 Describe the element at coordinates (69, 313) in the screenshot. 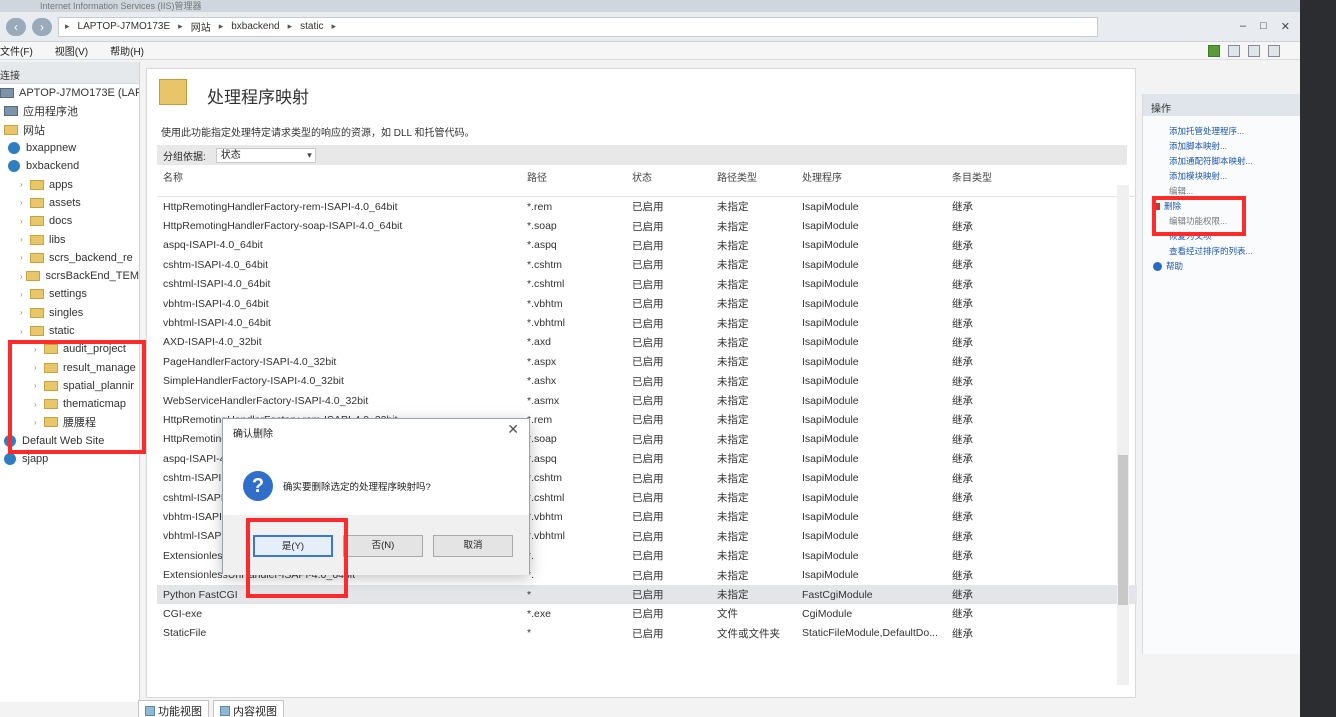

I see `tree-item: › singles` at that location.